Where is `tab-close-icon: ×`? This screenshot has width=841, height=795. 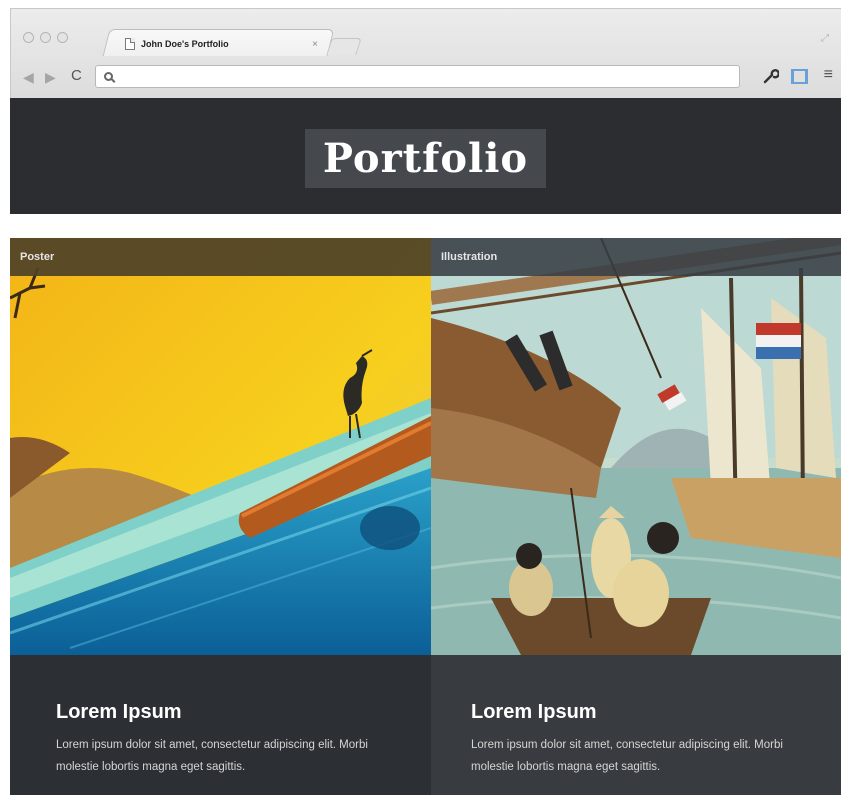 tab-close-icon: × is located at coordinates (315, 44).